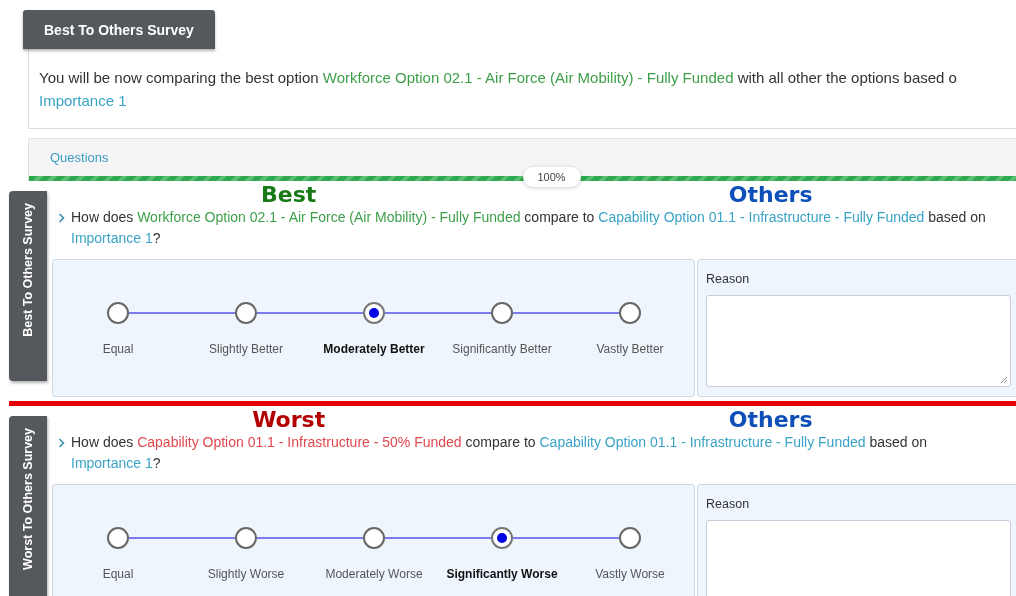  What do you see at coordinates (630, 349) in the screenshot?
I see `rating-label: Vastly Better` at bounding box center [630, 349].